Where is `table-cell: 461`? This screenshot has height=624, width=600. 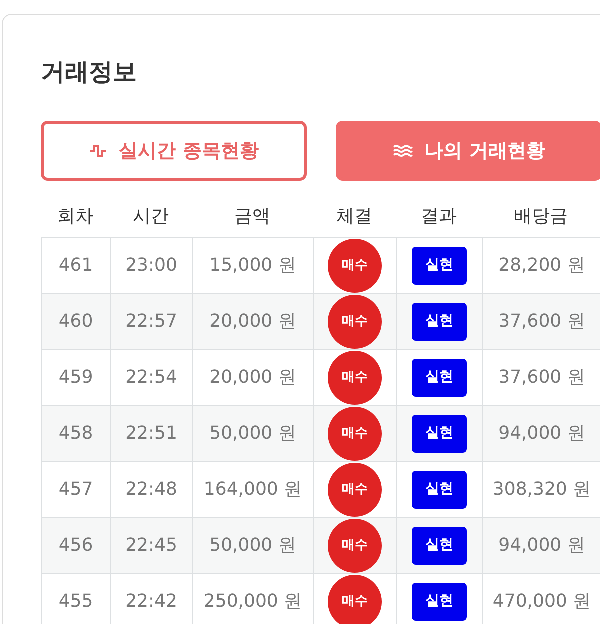 table-cell: 461 is located at coordinates (76, 265).